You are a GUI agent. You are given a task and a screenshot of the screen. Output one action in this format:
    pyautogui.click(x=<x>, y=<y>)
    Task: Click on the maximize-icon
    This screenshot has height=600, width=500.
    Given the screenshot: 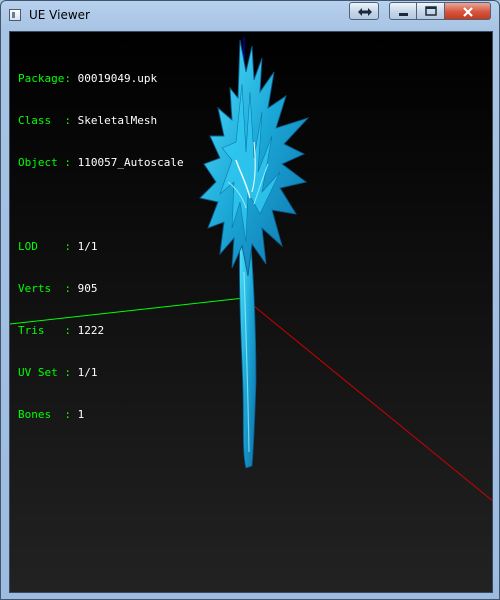 What is the action you would take?
    pyautogui.click(x=431, y=11)
    